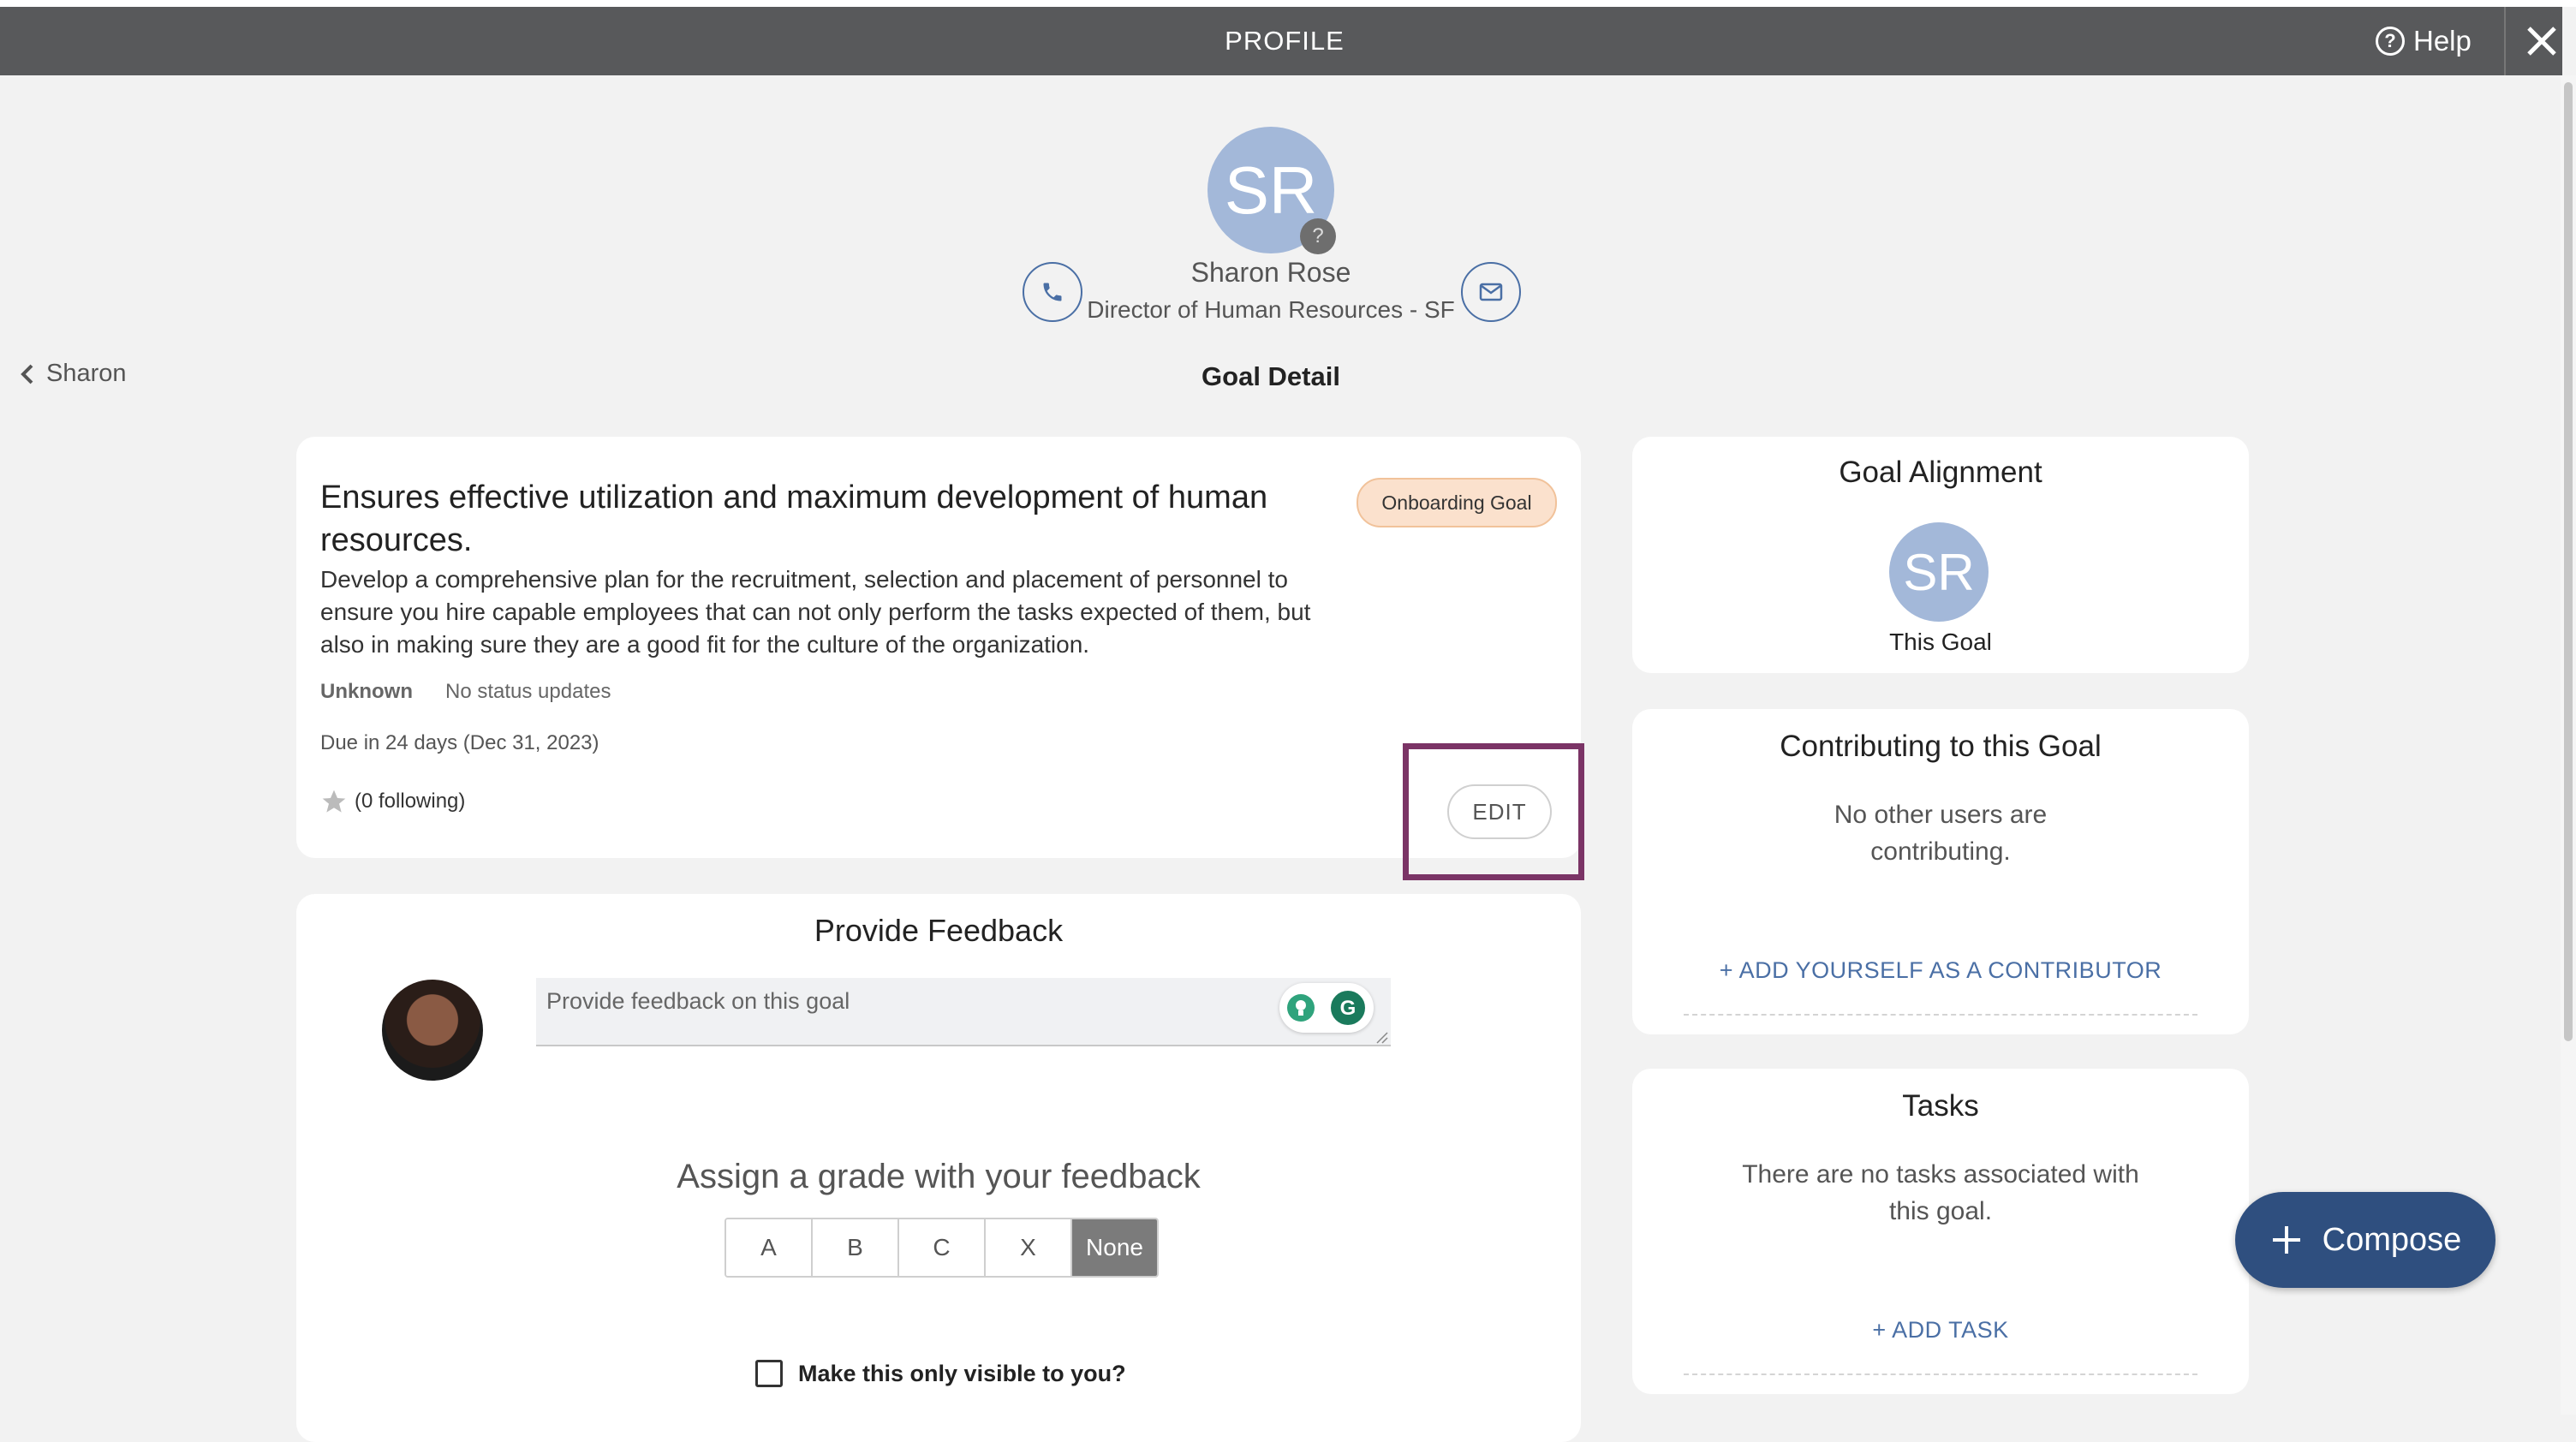  What do you see at coordinates (334, 801) in the screenshot?
I see `star-icon` at bounding box center [334, 801].